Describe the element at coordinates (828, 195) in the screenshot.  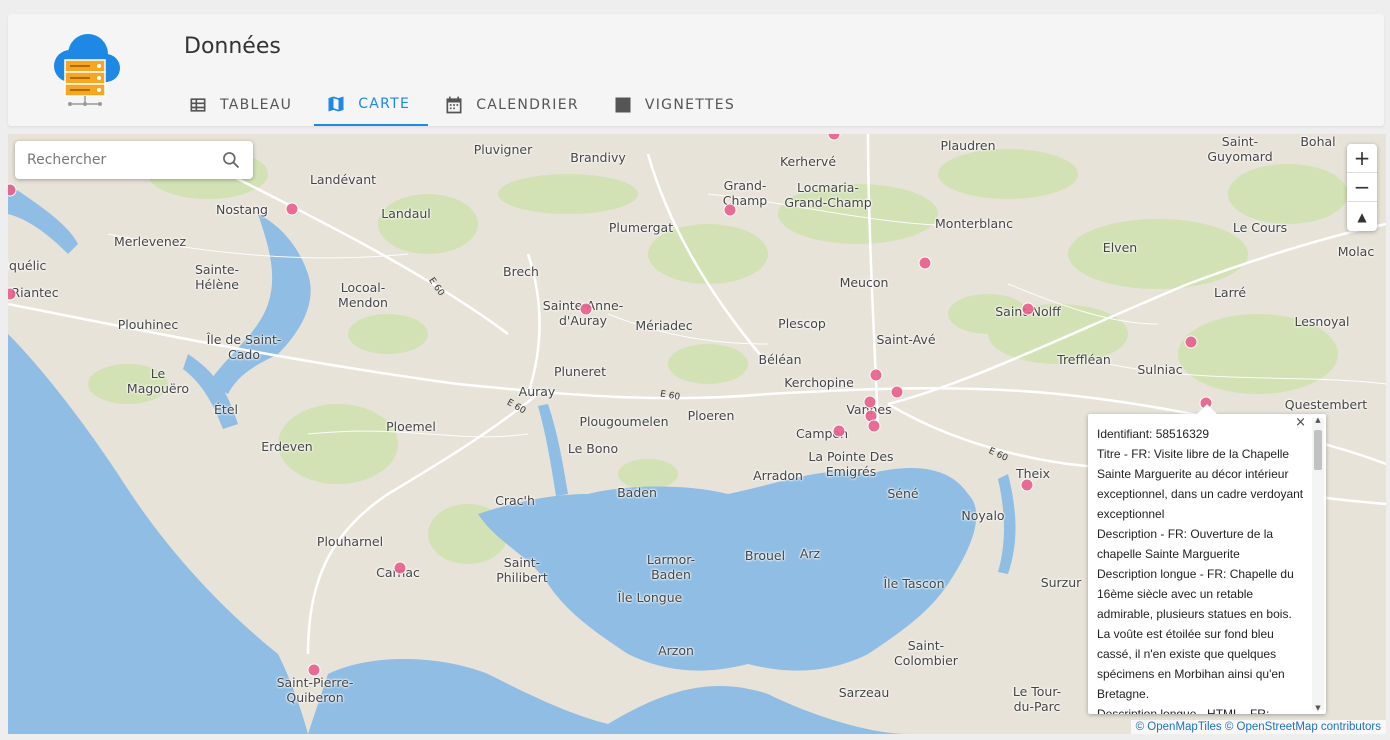
I see `place-label: Locmaria- Grand-Champ` at that location.